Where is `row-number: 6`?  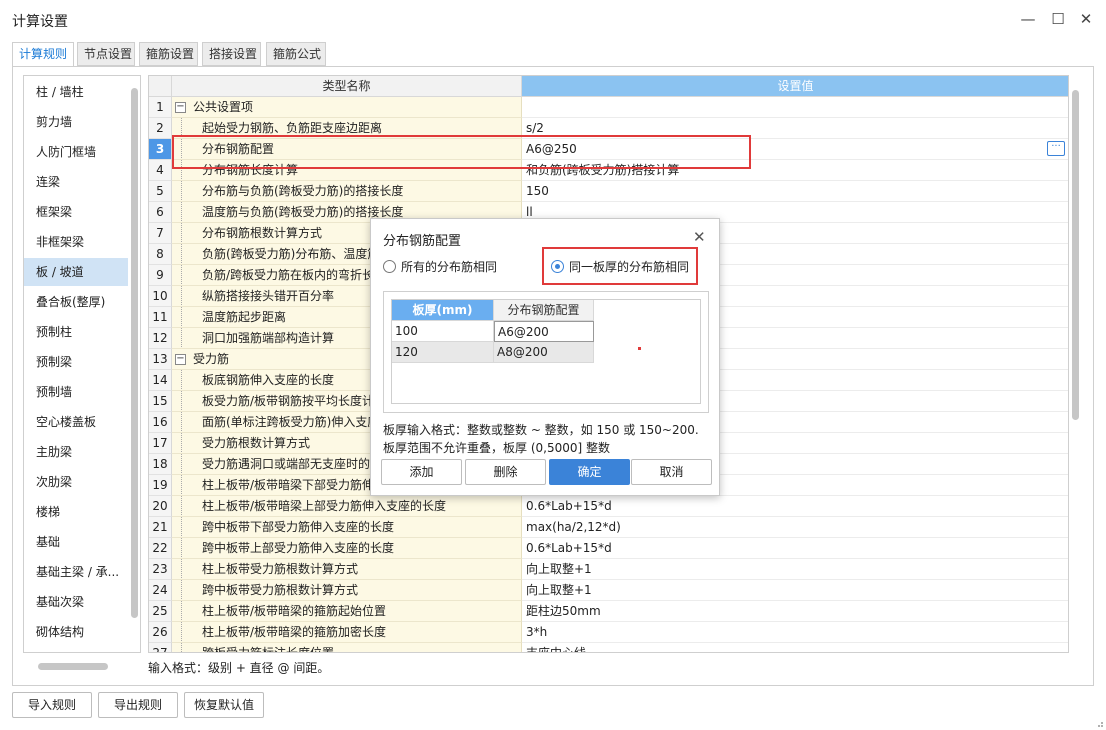 row-number: 6 is located at coordinates (160, 212).